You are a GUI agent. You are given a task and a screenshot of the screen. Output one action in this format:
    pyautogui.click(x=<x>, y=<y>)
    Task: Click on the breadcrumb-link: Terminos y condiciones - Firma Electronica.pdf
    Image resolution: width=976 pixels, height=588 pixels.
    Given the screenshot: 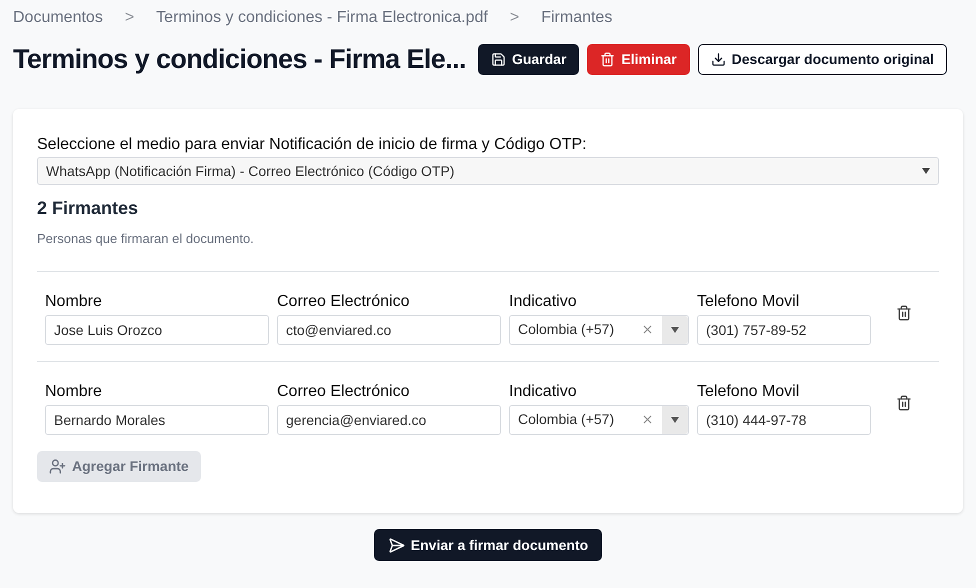 What is the action you would take?
    pyautogui.click(x=322, y=18)
    